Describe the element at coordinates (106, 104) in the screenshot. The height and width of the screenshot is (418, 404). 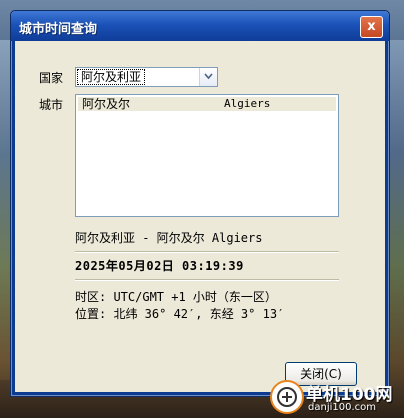
I see `city-name: 阿尔及尔` at that location.